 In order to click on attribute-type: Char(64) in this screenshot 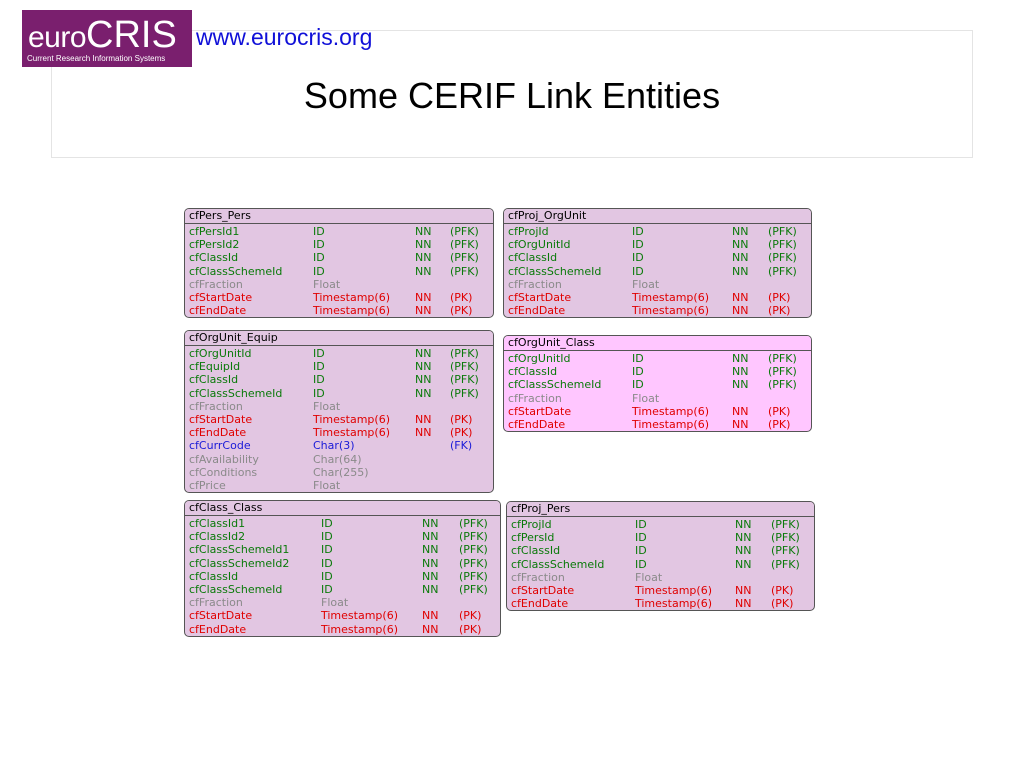, I will do `click(337, 459)`.